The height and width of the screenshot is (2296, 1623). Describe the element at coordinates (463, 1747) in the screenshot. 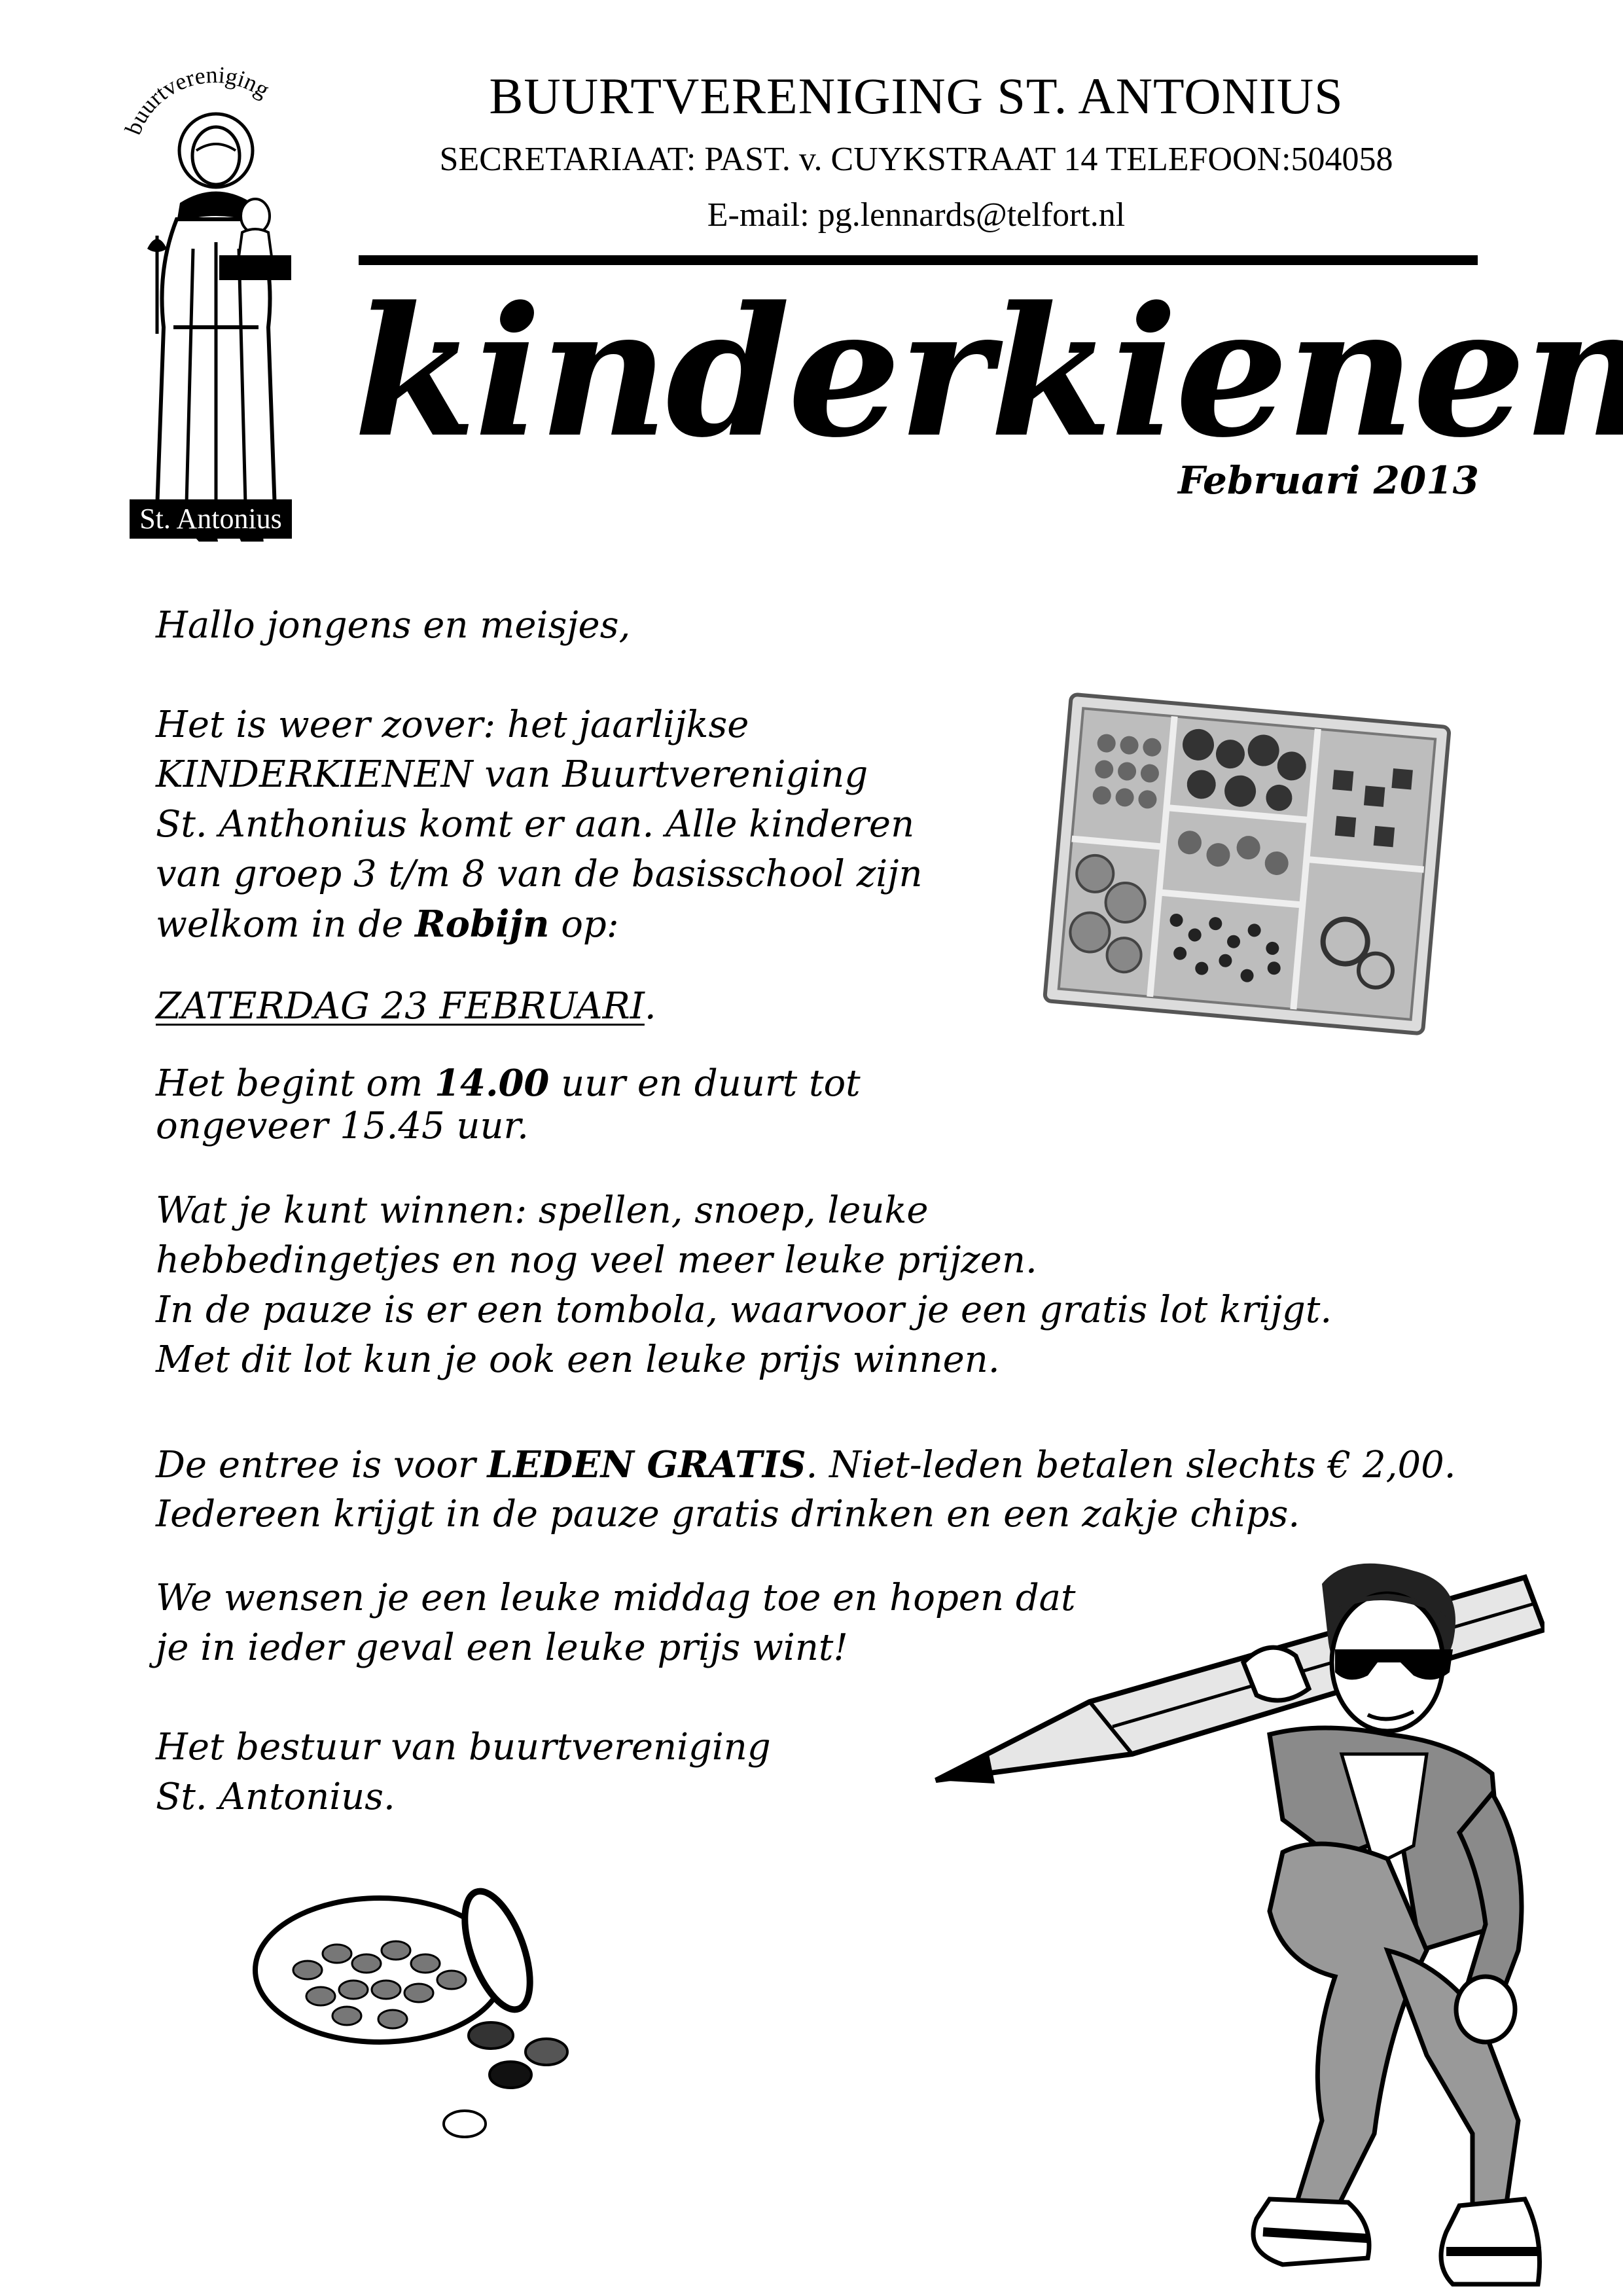

I see `signature-line: Het bestuur van buurtvereniging` at that location.